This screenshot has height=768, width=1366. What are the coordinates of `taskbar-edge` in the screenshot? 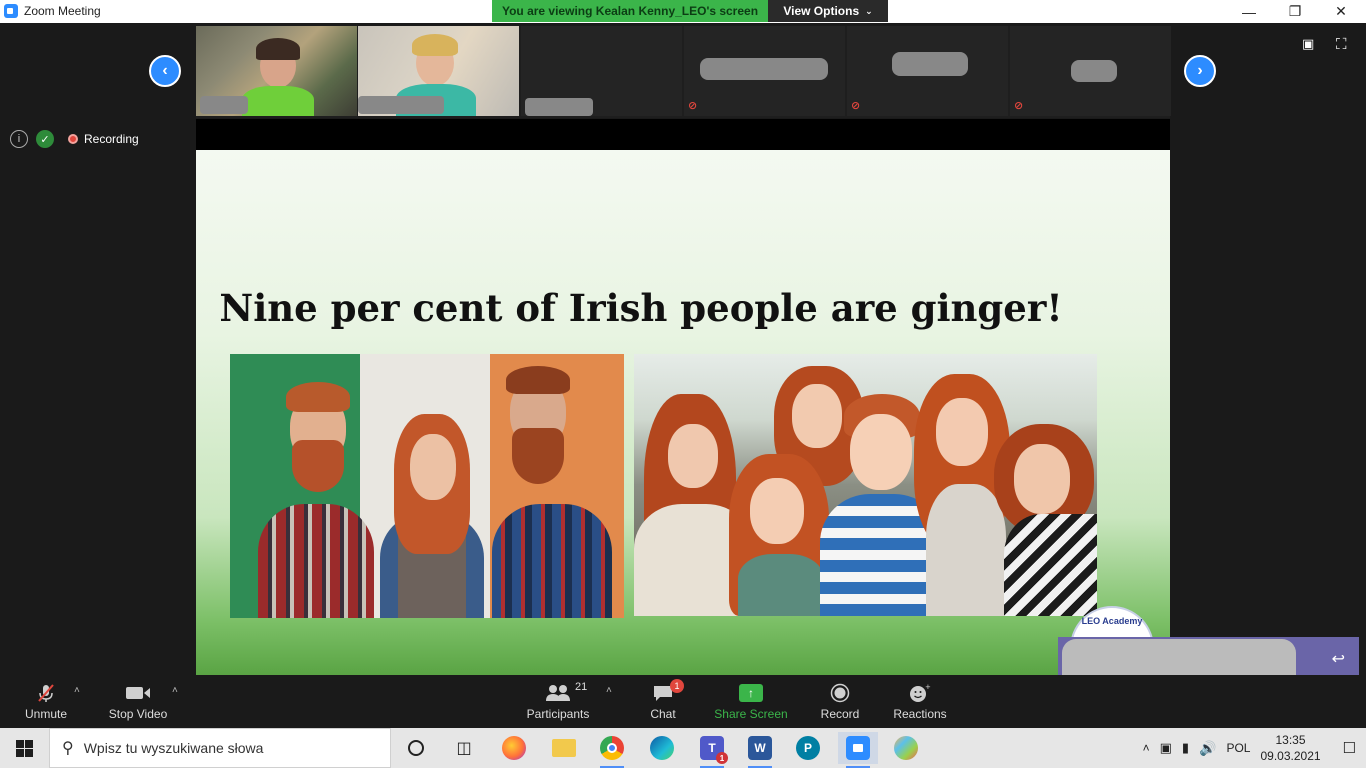 It's located at (662, 748).